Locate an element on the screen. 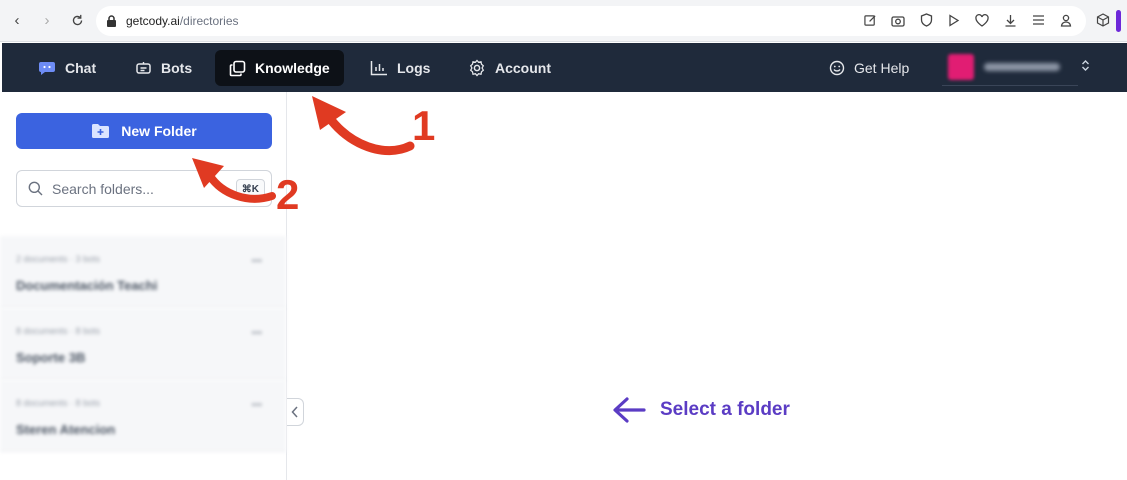  folder-plus-icon is located at coordinates (100, 131).